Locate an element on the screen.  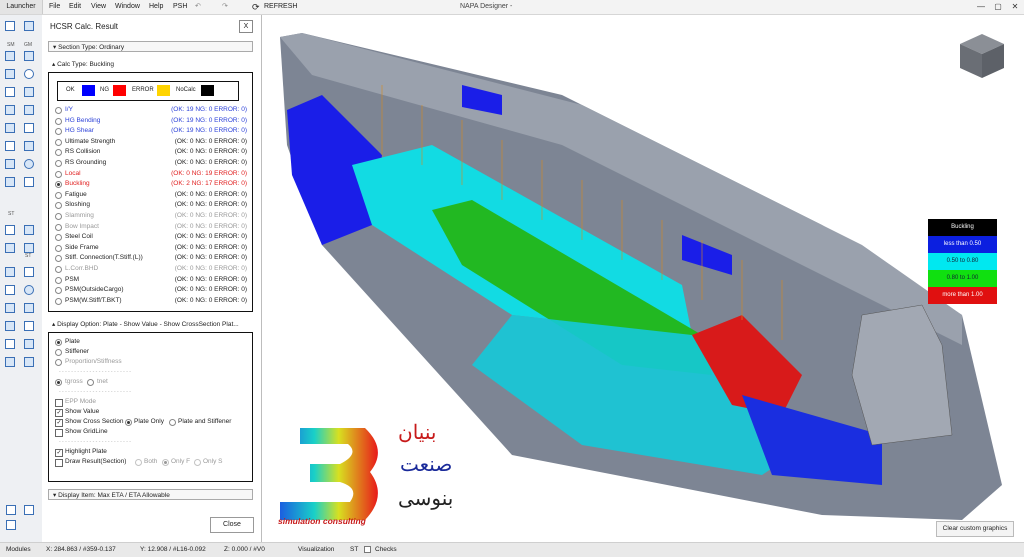
opt-draw-result: Draw Result(Section) Both Only F Only S is located at coordinates (151, 462).